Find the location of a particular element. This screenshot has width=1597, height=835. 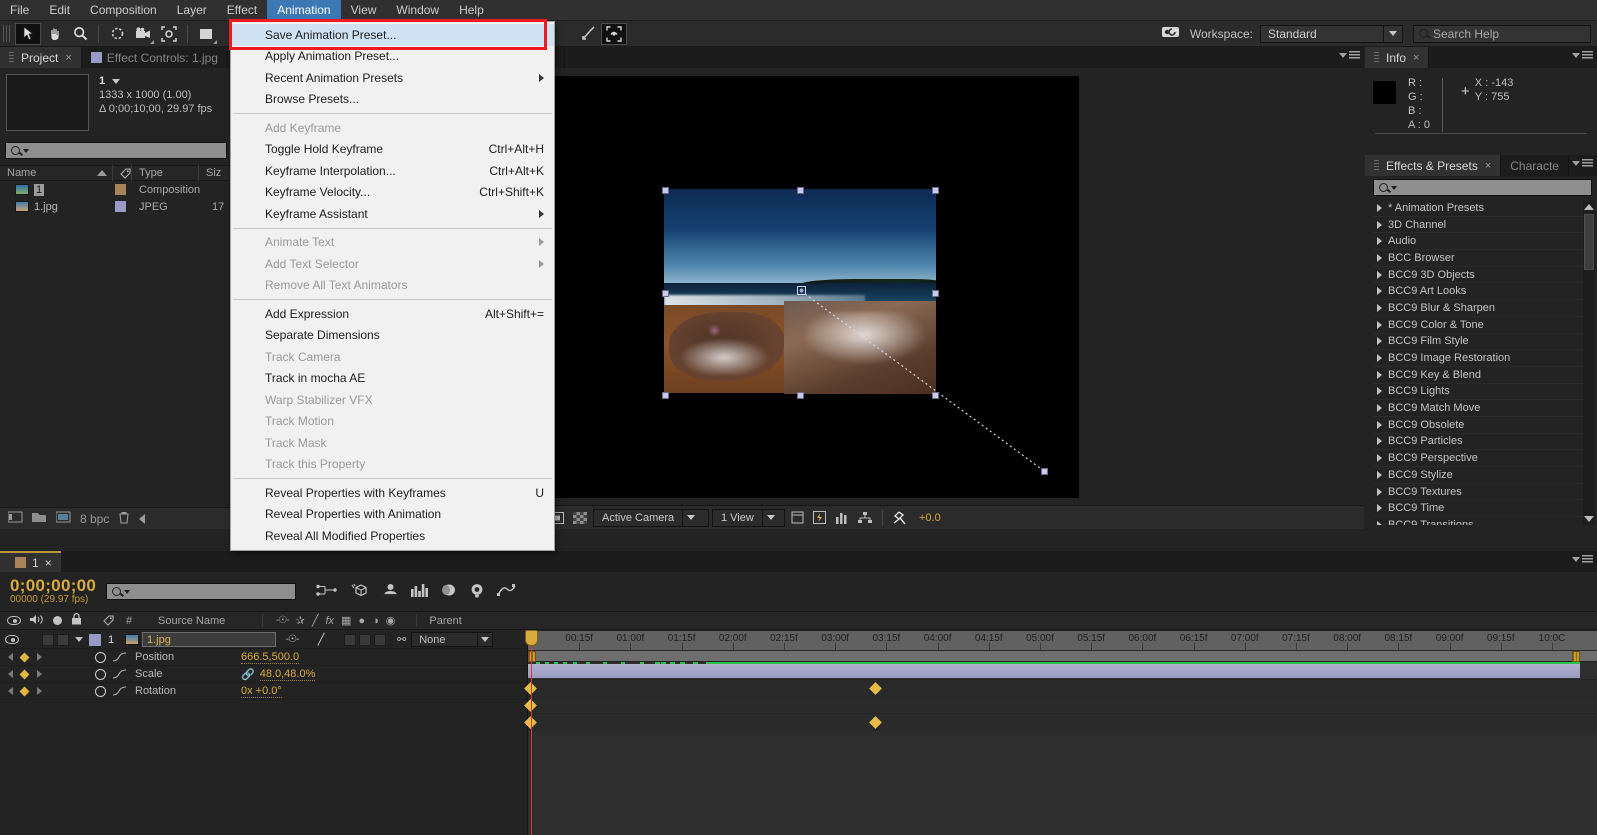

motion-path-keyframe-handle is located at coordinates (1044, 471).